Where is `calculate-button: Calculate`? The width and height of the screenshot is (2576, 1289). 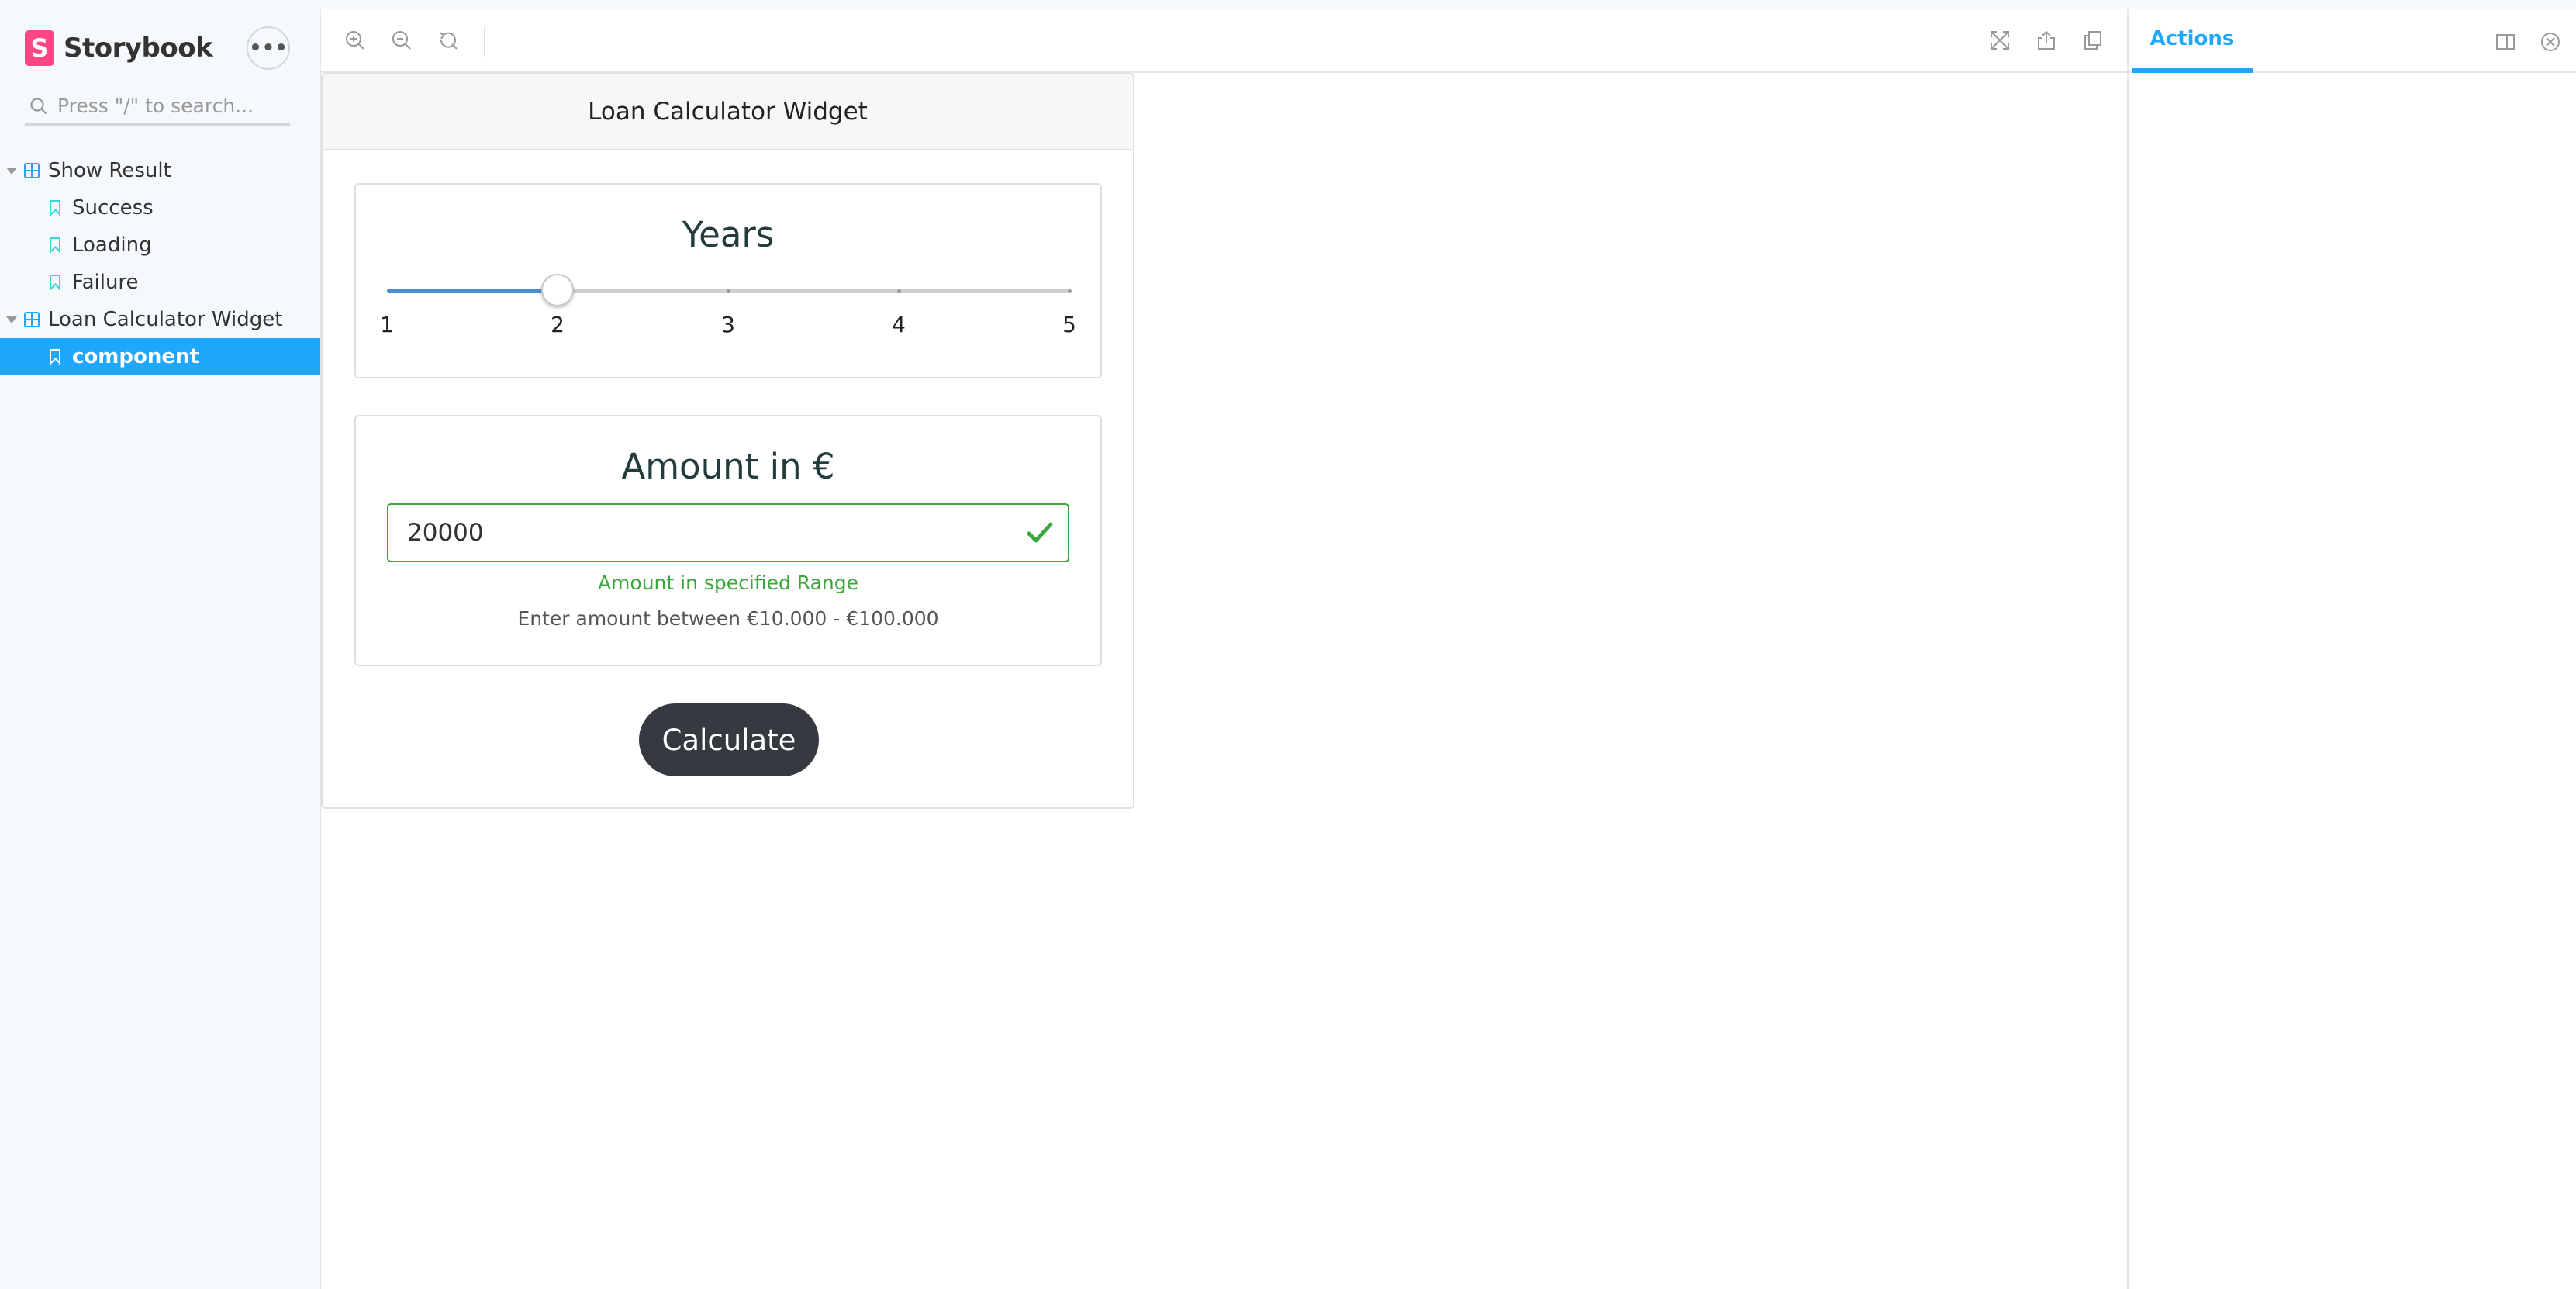
calculate-button: Calculate is located at coordinates (729, 739).